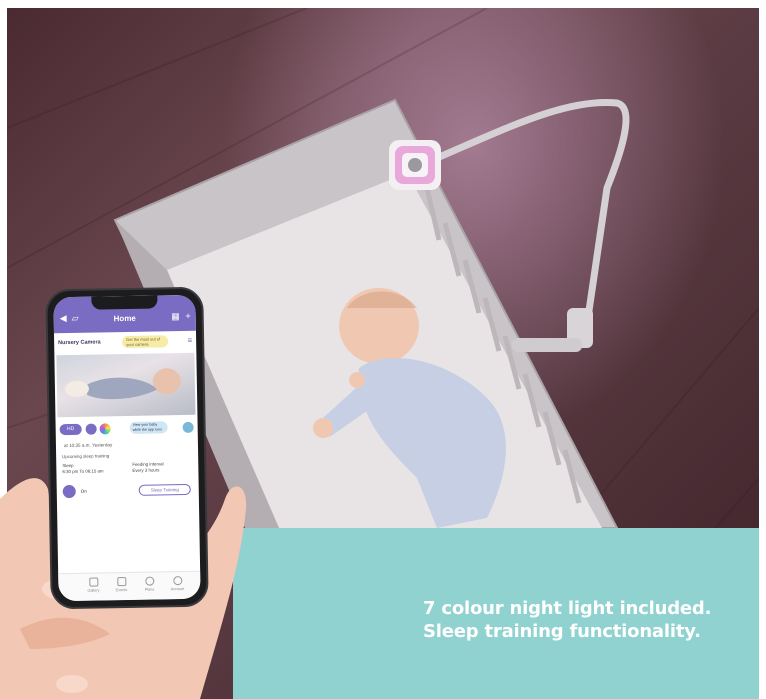 Image resolution: width=766 pixels, height=699 pixels. I want to click on live-video-feed, so click(126, 385).